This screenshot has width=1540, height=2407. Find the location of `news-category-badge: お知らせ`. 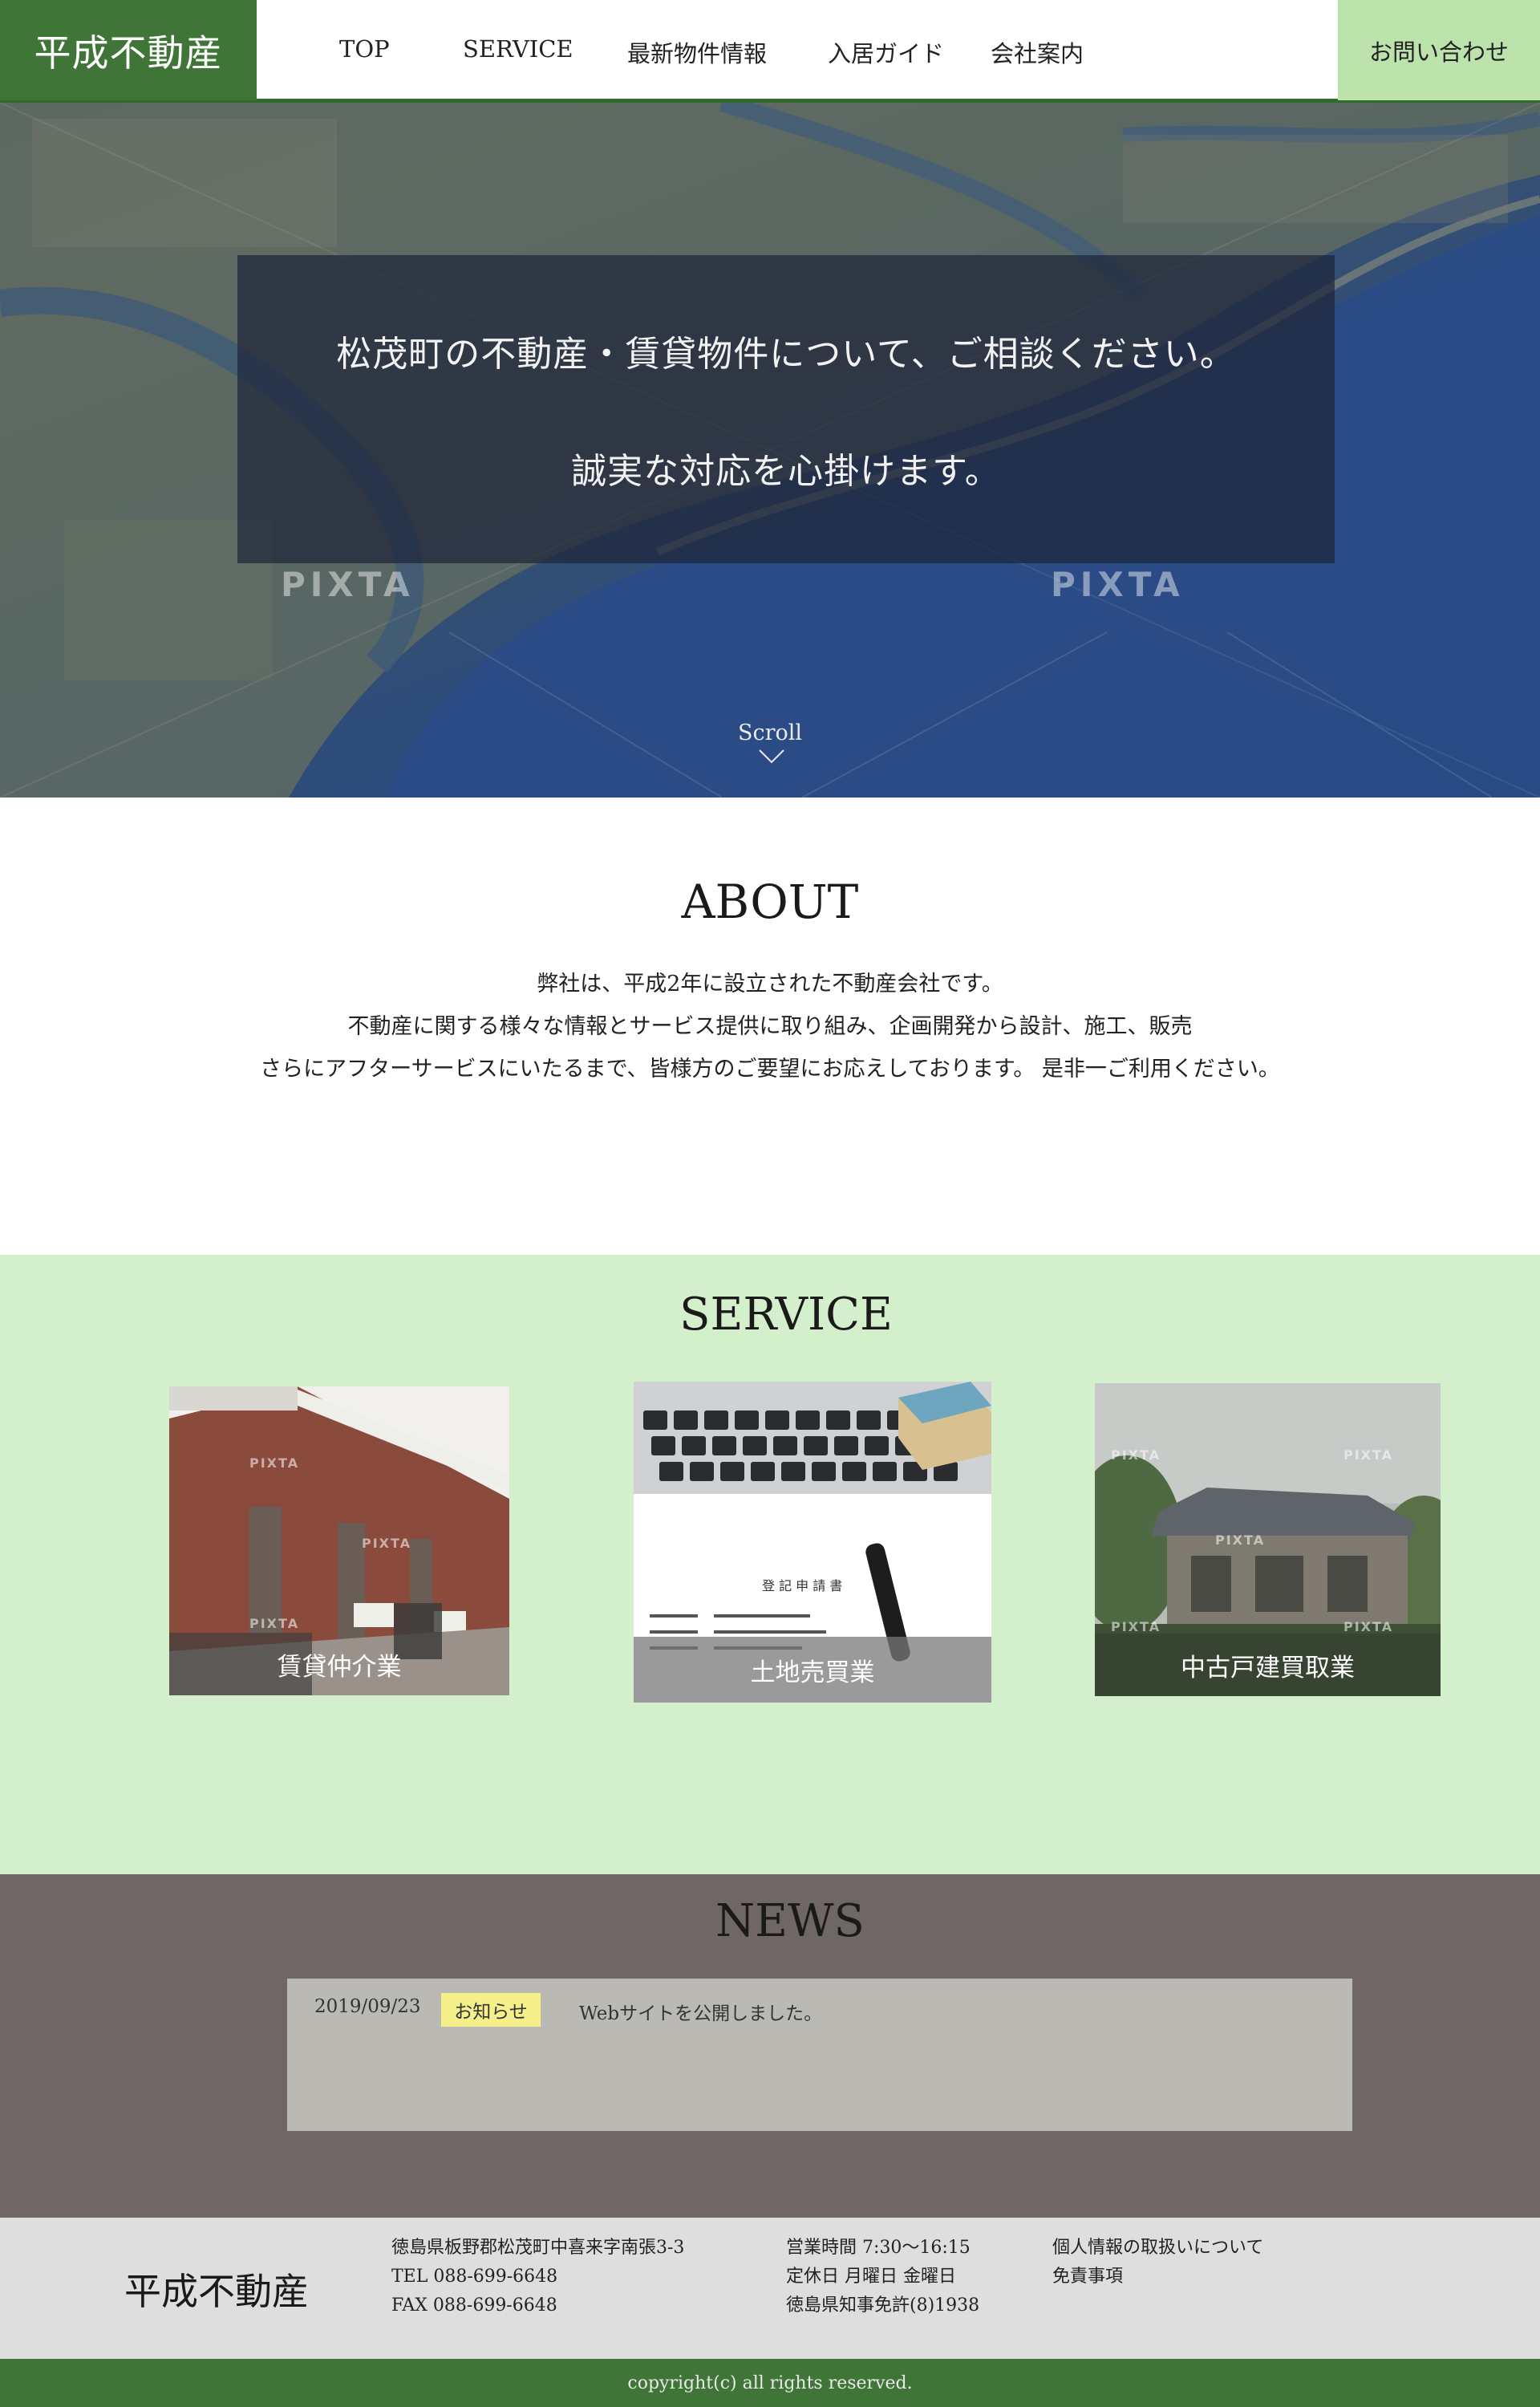

news-category-badge: お知らせ is located at coordinates (491, 2010).